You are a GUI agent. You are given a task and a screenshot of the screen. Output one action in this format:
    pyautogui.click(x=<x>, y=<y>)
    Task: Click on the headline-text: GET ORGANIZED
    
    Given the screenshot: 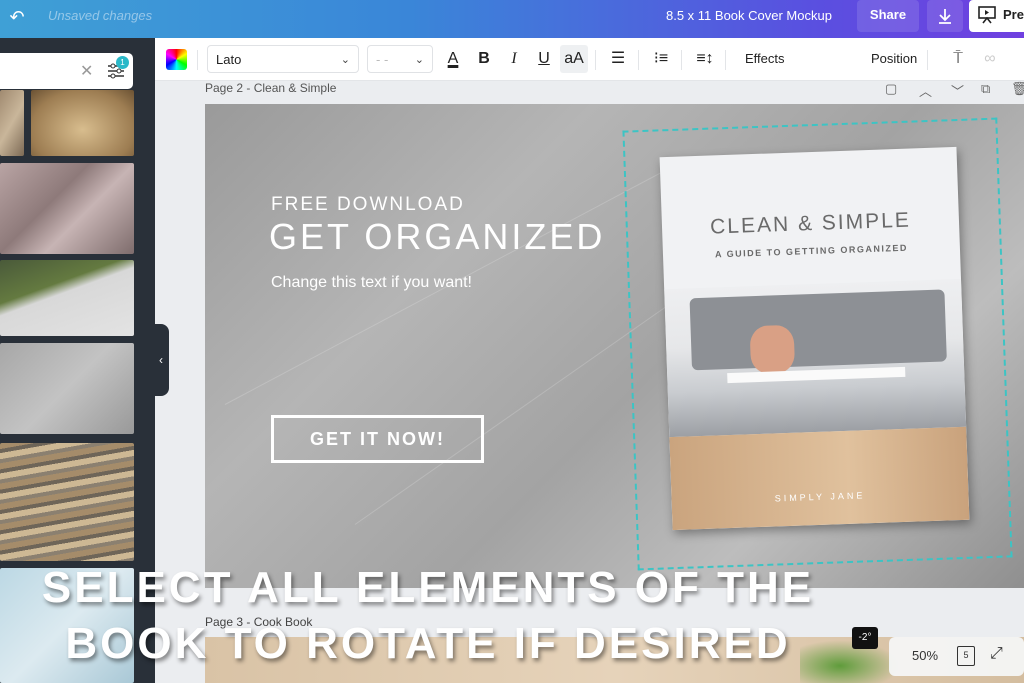 What is the action you would take?
    pyautogui.click(x=437, y=237)
    